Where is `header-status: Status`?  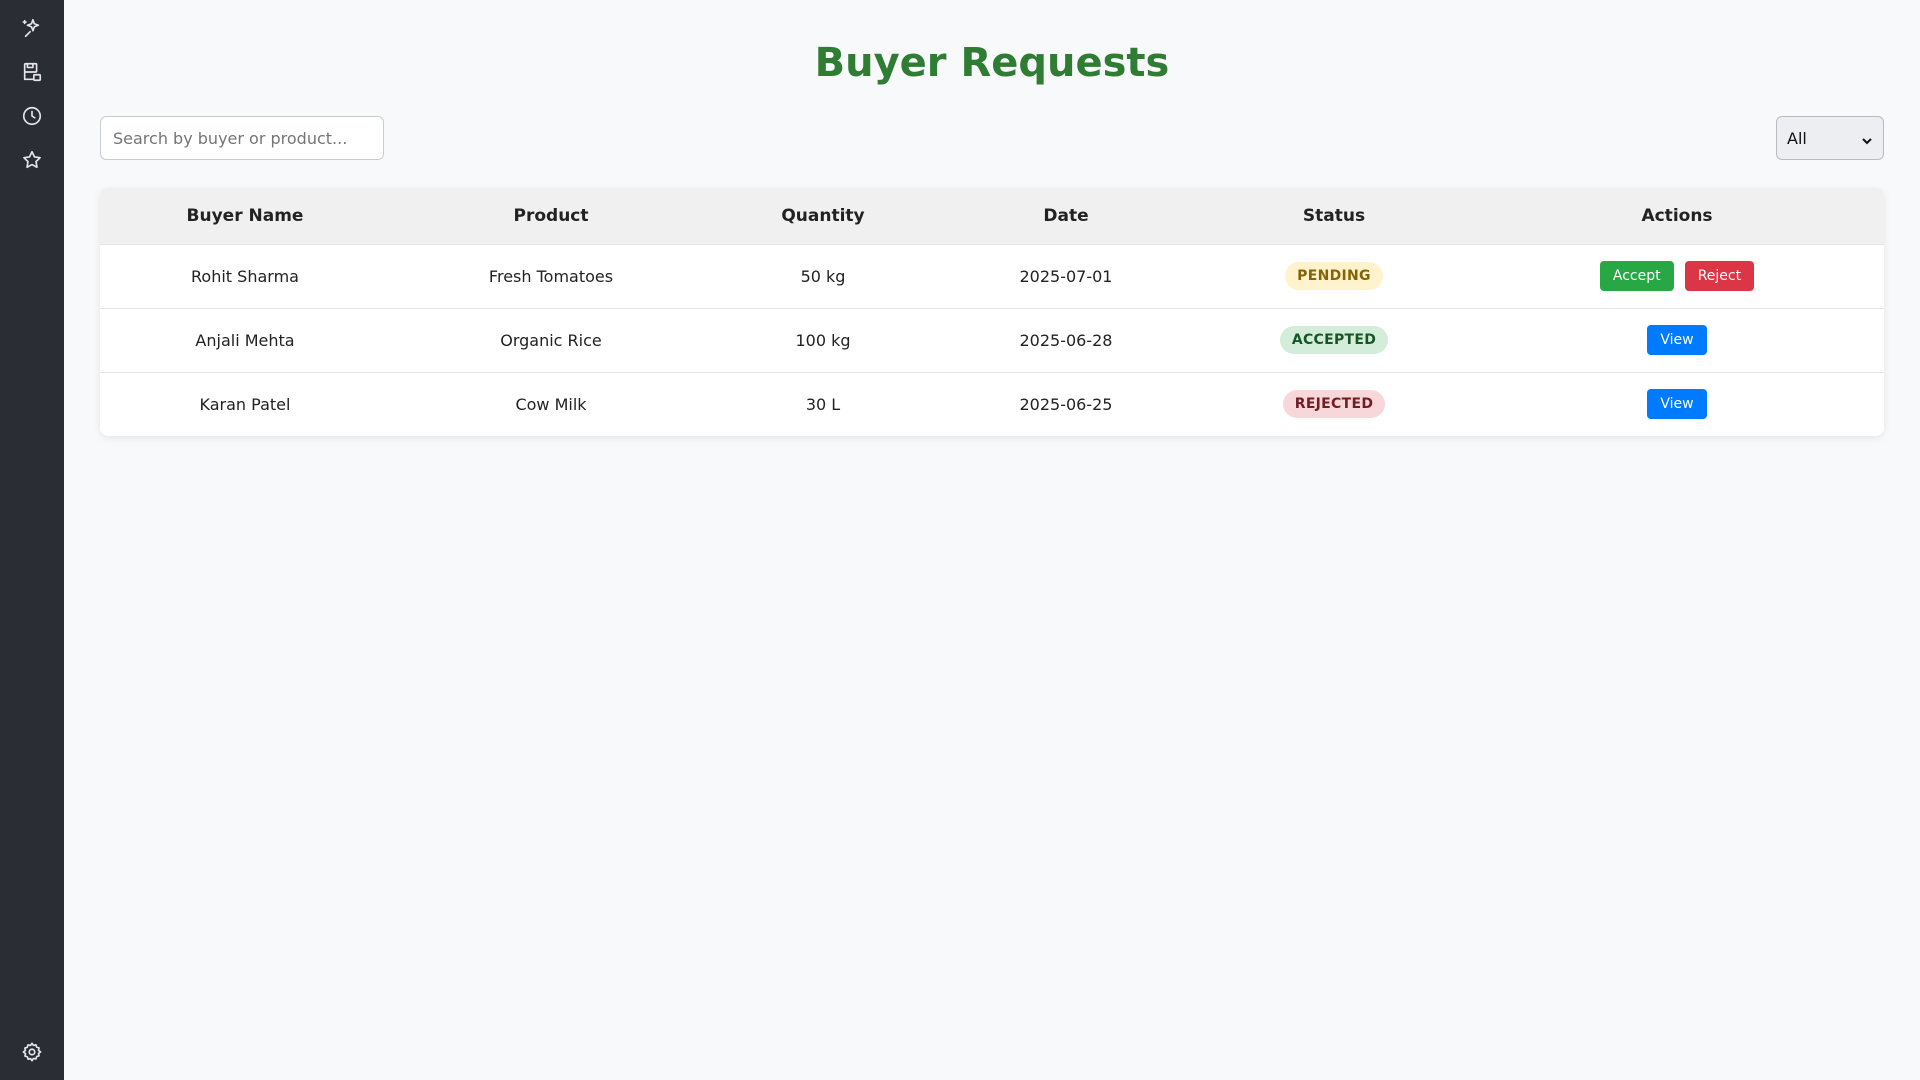 header-status: Status is located at coordinates (1334, 215).